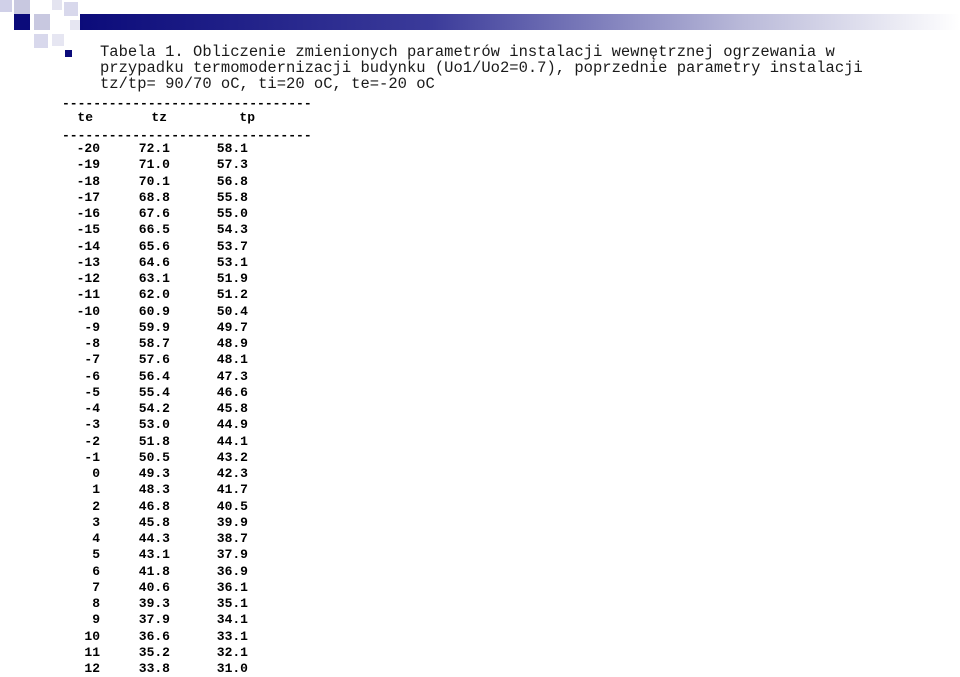 This screenshot has width=960, height=677. What do you see at coordinates (232, 408) in the screenshot?
I see `cell-tp: 45.8` at bounding box center [232, 408].